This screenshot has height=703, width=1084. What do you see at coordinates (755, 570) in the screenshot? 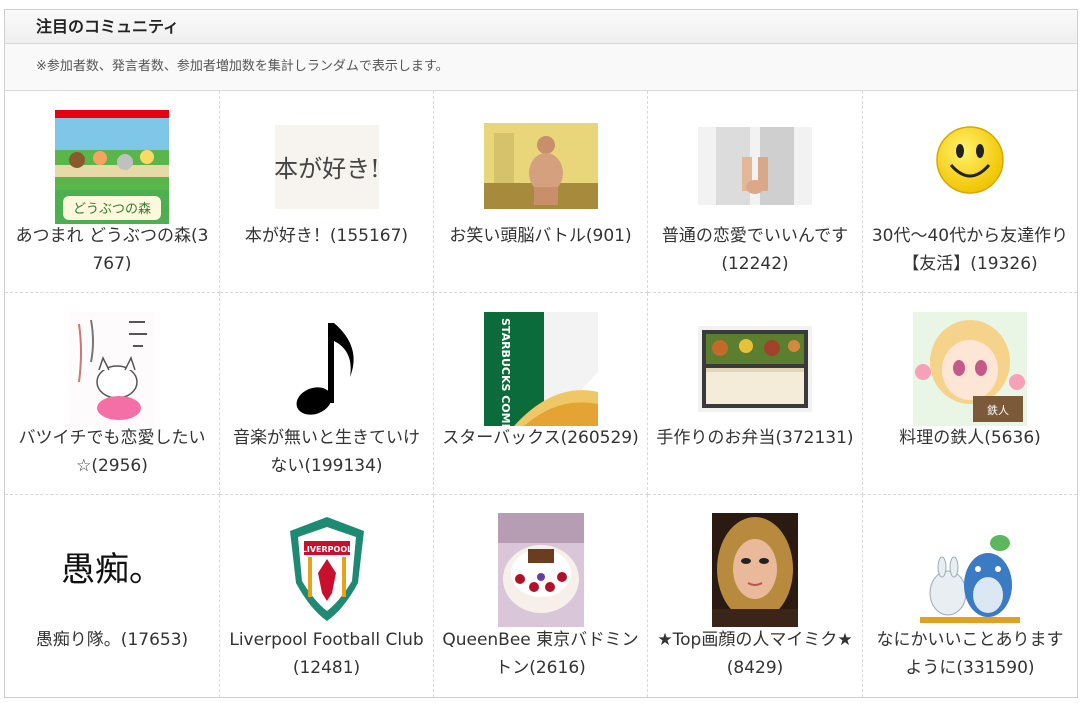
I see `portrait-photo-icon` at bounding box center [755, 570].